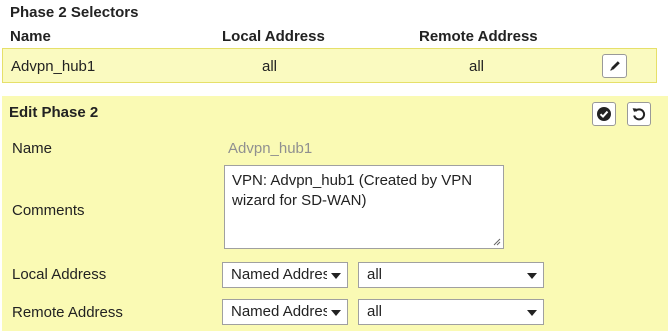  What do you see at coordinates (375, 274) in the screenshot?
I see `local-address-value: all` at bounding box center [375, 274].